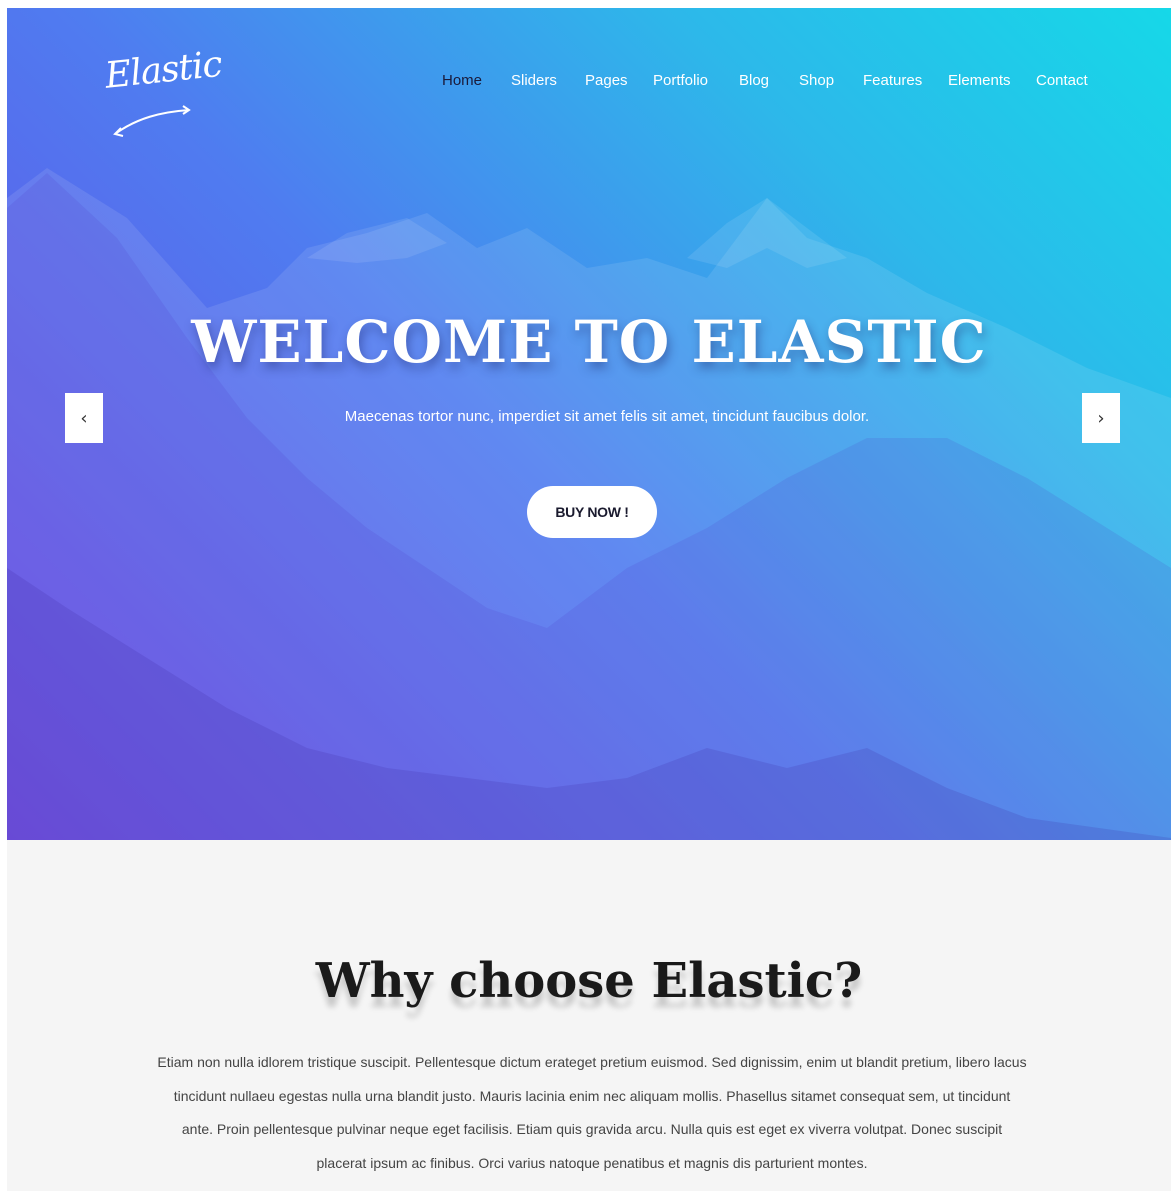 The height and width of the screenshot is (1191, 1171). I want to click on nav-item-elements: Elements, so click(979, 80).